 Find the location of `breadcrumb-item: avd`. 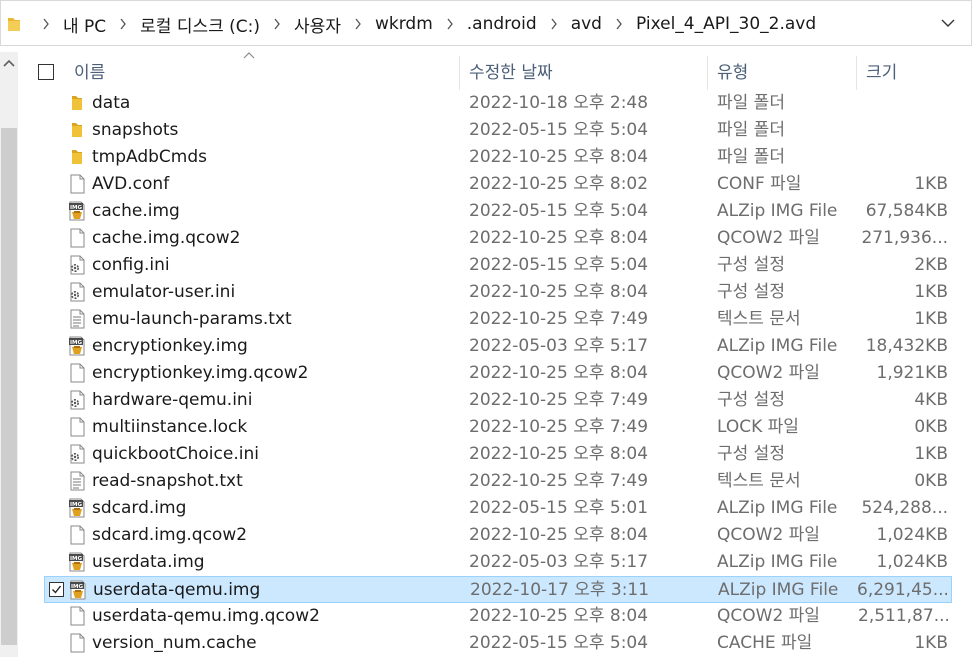

breadcrumb-item: avd is located at coordinates (571, 24).